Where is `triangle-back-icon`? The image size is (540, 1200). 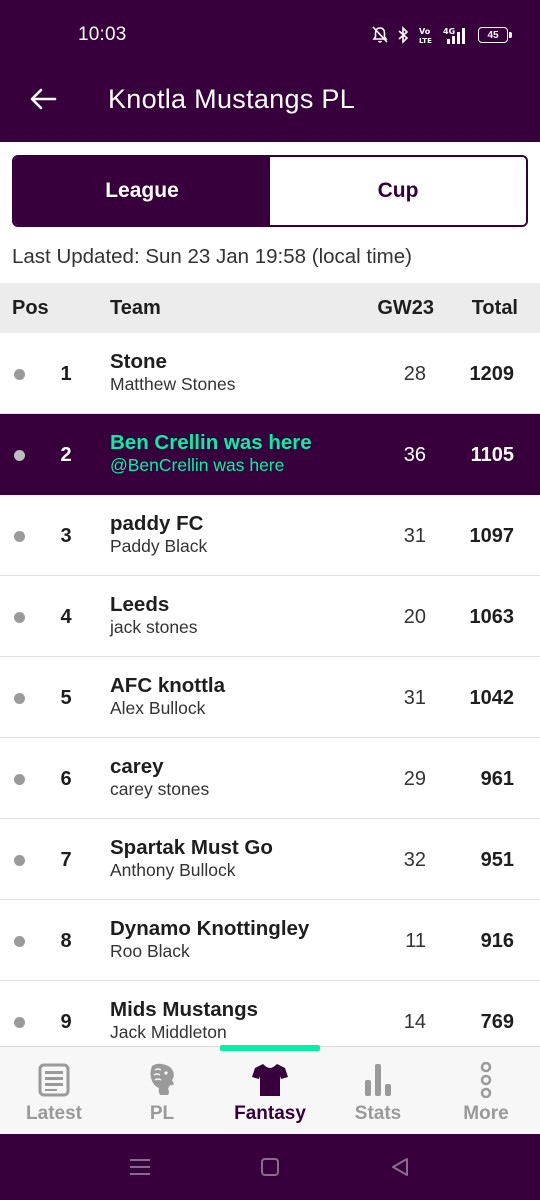
triangle-back-icon is located at coordinates (400, 1167).